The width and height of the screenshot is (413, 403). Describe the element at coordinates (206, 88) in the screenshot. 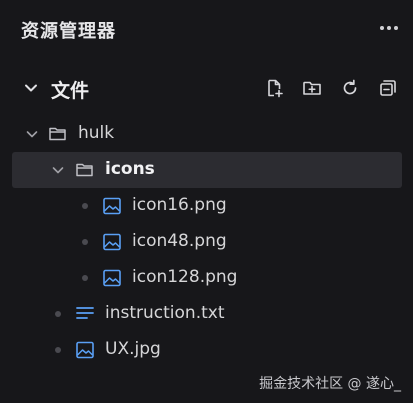

I see `files-section-header: 文件` at that location.